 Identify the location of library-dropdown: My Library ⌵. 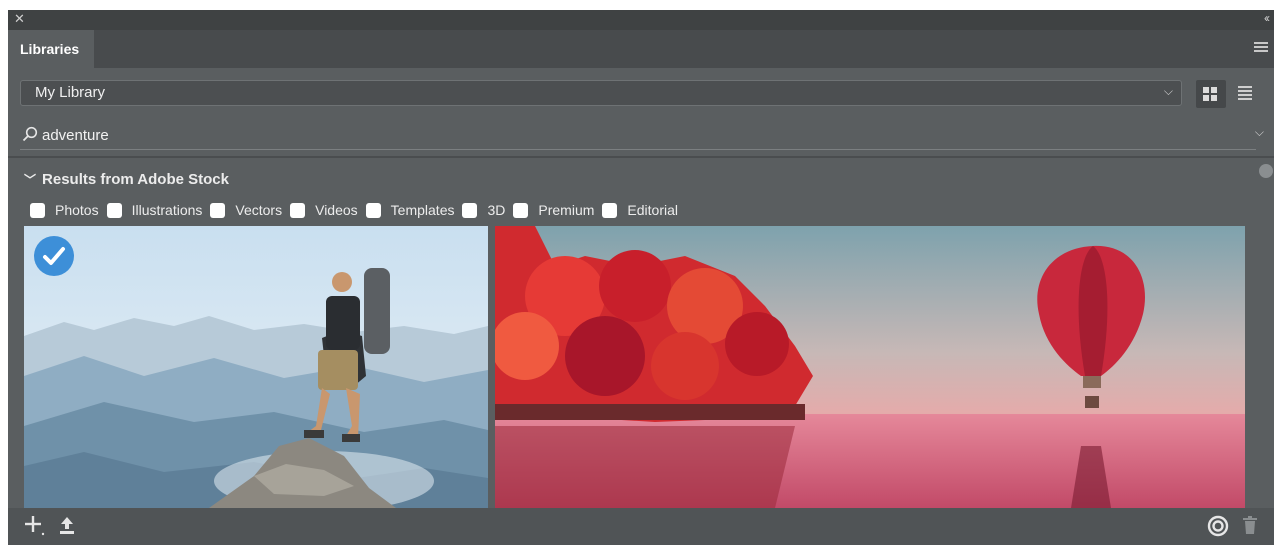
(601, 93).